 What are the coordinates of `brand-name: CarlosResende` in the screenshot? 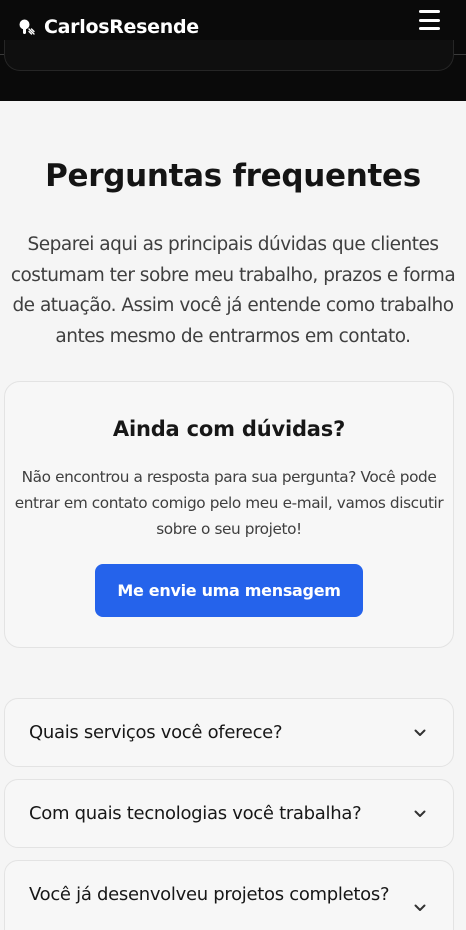 It's located at (121, 27).